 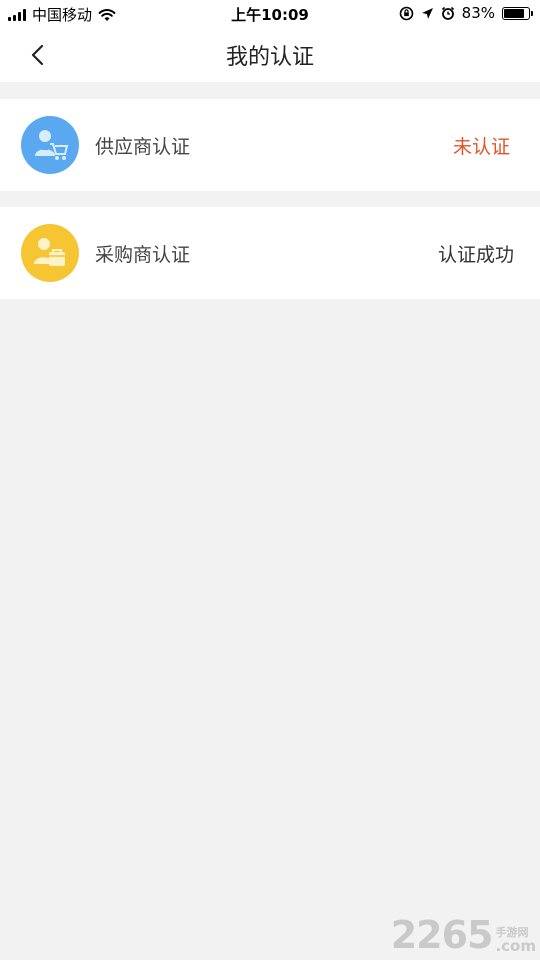 I want to click on battery-level, so click(x=514, y=13).